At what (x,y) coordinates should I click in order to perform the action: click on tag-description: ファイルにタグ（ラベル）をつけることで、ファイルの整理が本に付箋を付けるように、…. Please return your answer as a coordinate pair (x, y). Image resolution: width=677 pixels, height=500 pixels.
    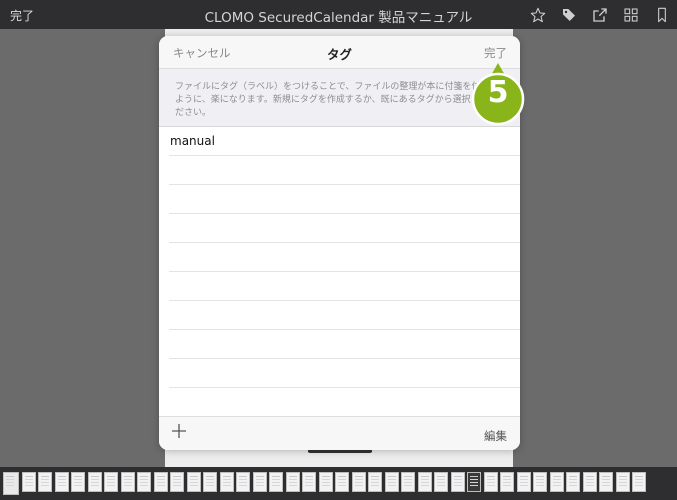
    Looking at the image, I should click on (339, 98).